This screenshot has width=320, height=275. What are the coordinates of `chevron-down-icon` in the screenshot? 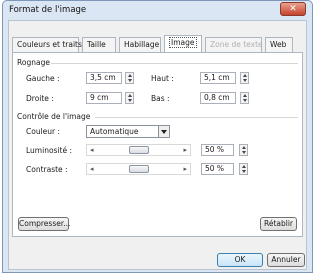 It's located at (163, 131).